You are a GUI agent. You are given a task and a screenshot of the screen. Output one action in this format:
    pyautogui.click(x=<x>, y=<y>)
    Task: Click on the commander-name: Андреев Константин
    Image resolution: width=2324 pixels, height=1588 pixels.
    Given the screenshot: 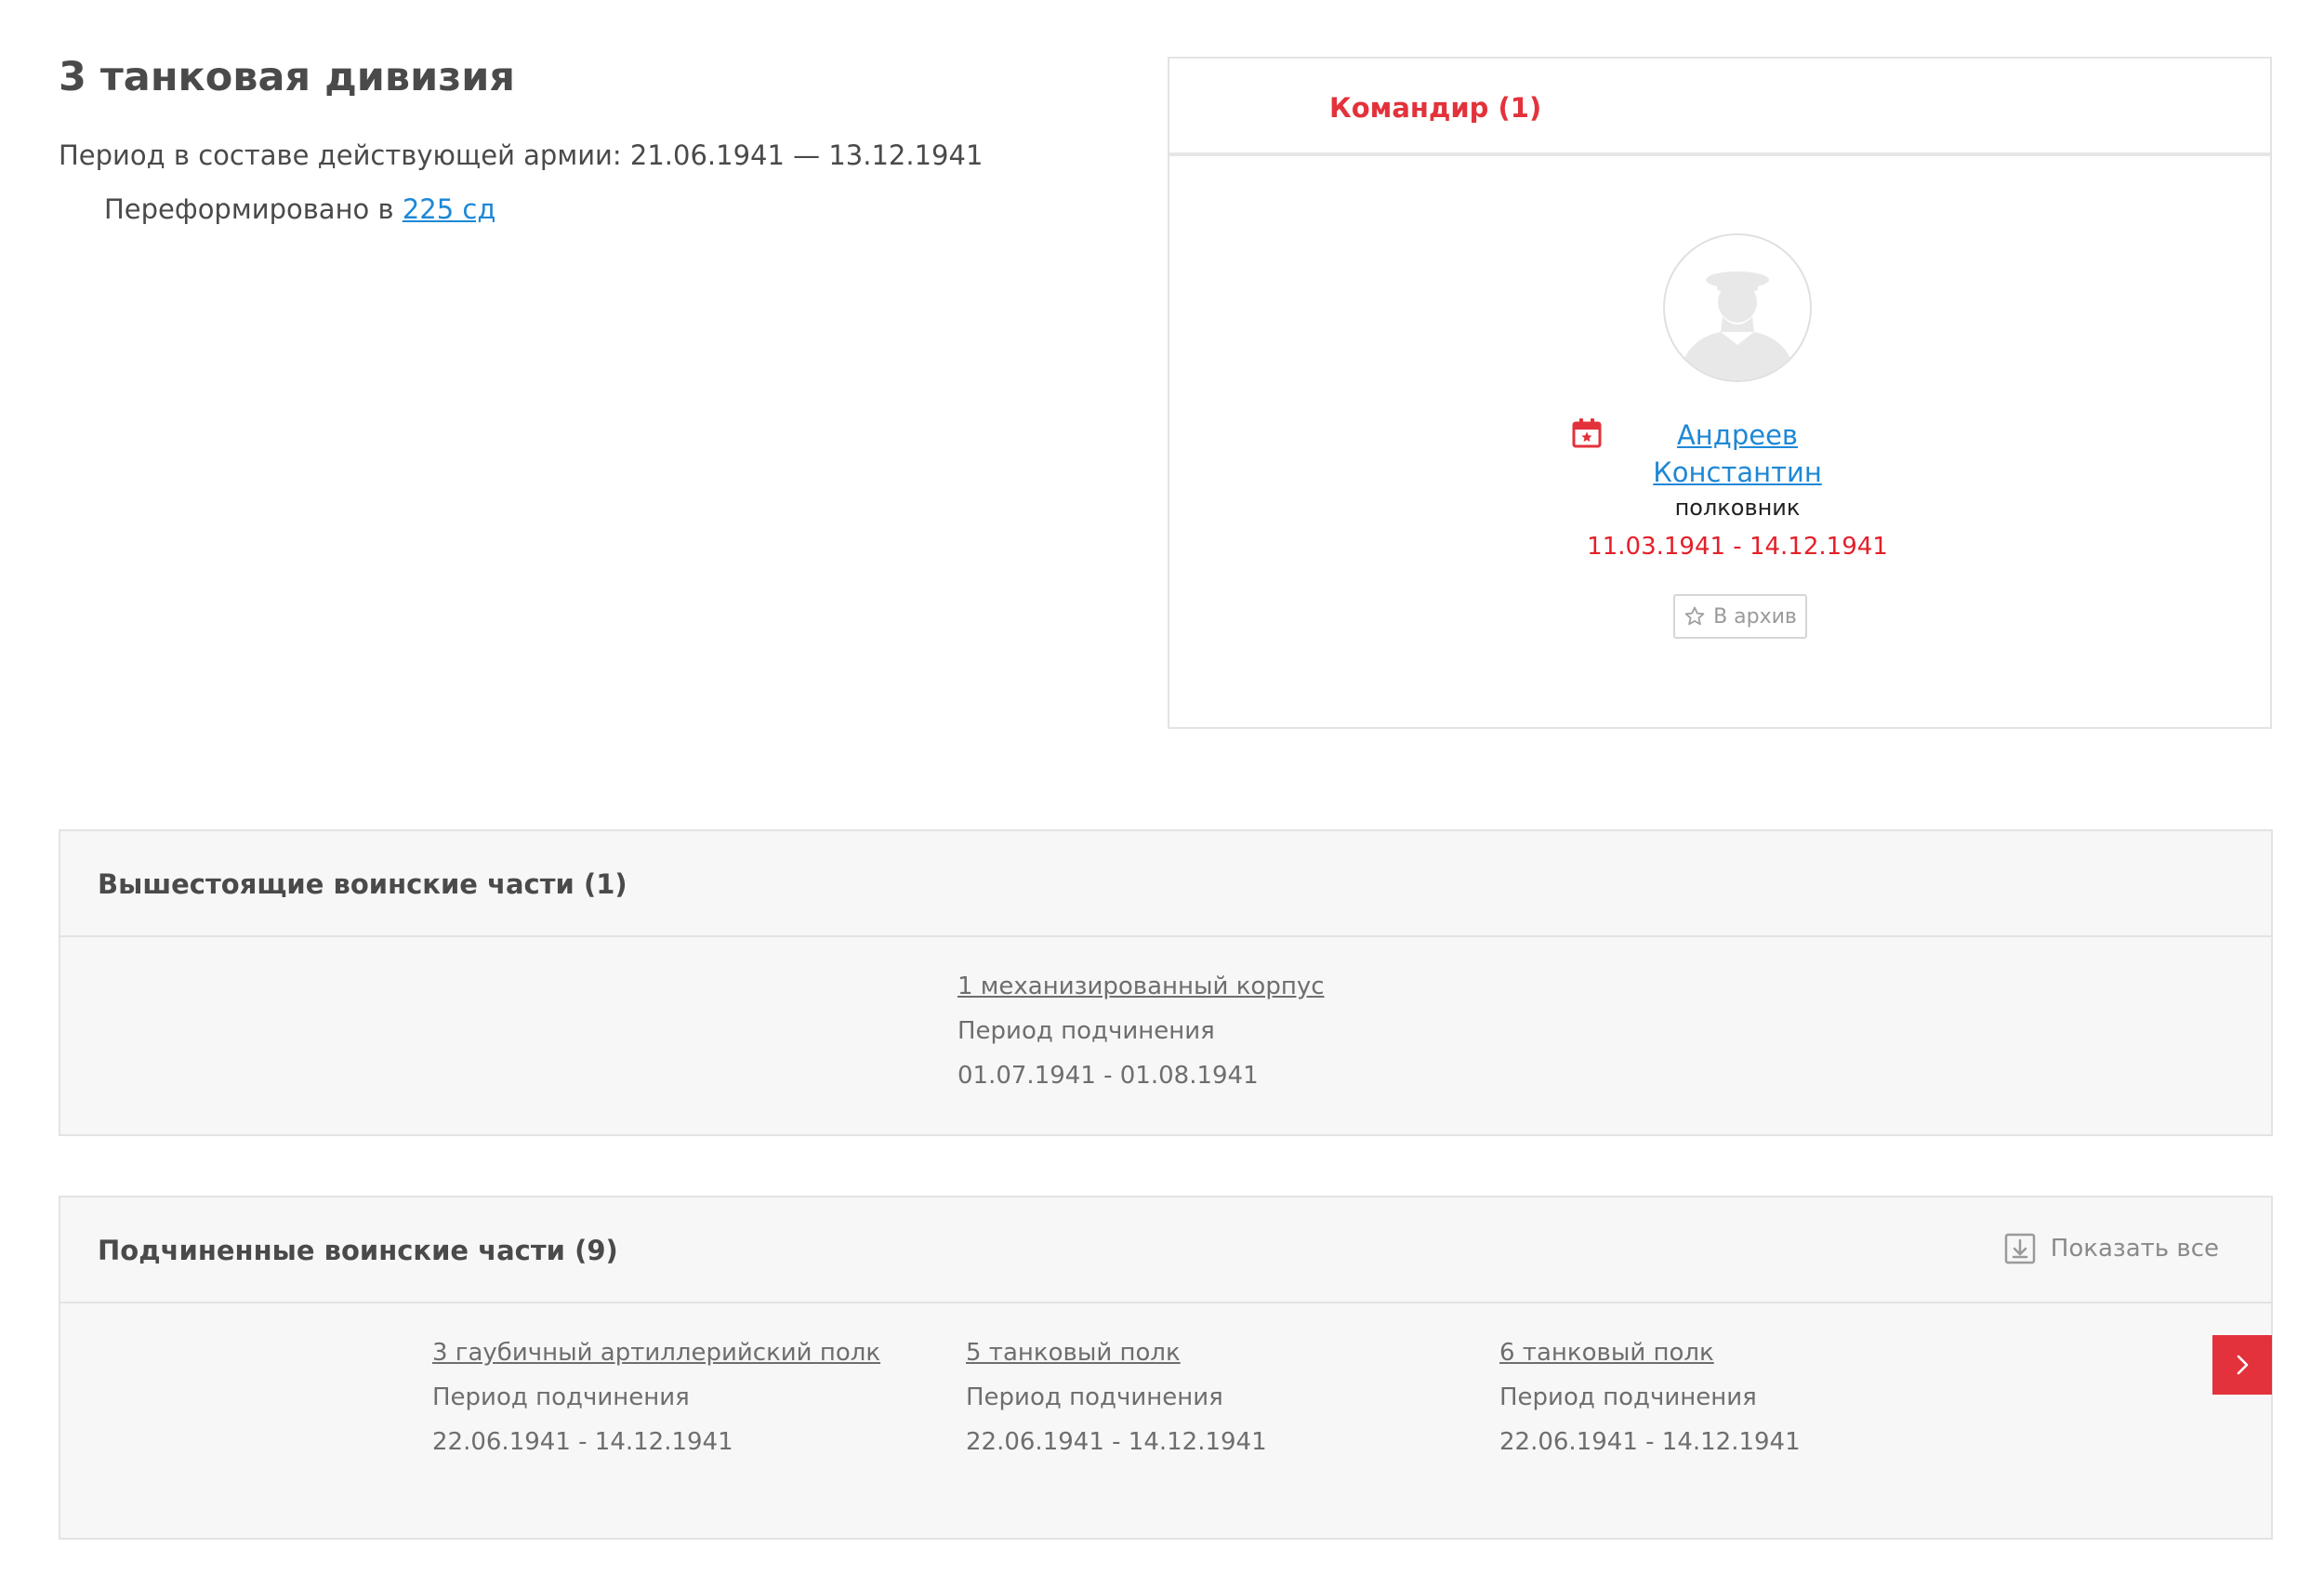 What is the action you would take?
    pyautogui.click(x=1737, y=454)
    